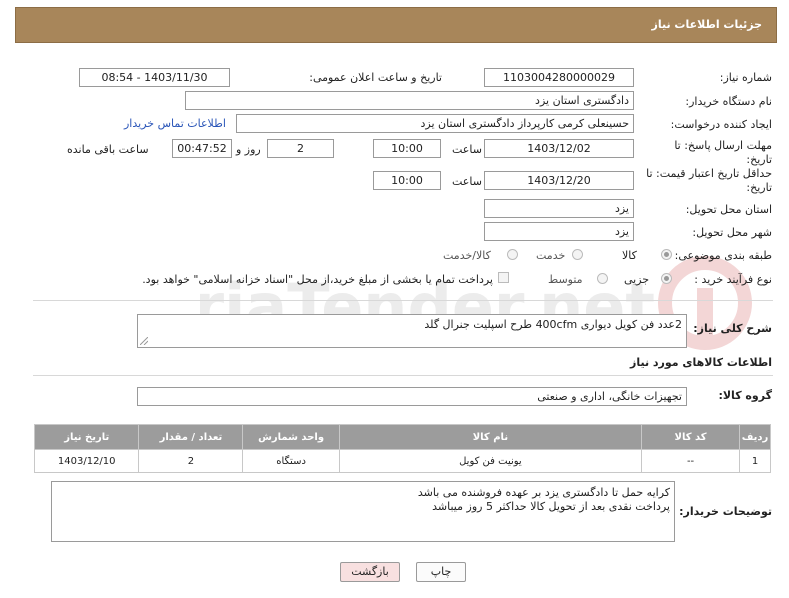 This screenshot has height=598, width=789. What do you see at coordinates (559, 208) in the screenshot?
I see `province-field: یزد` at bounding box center [559, 208].